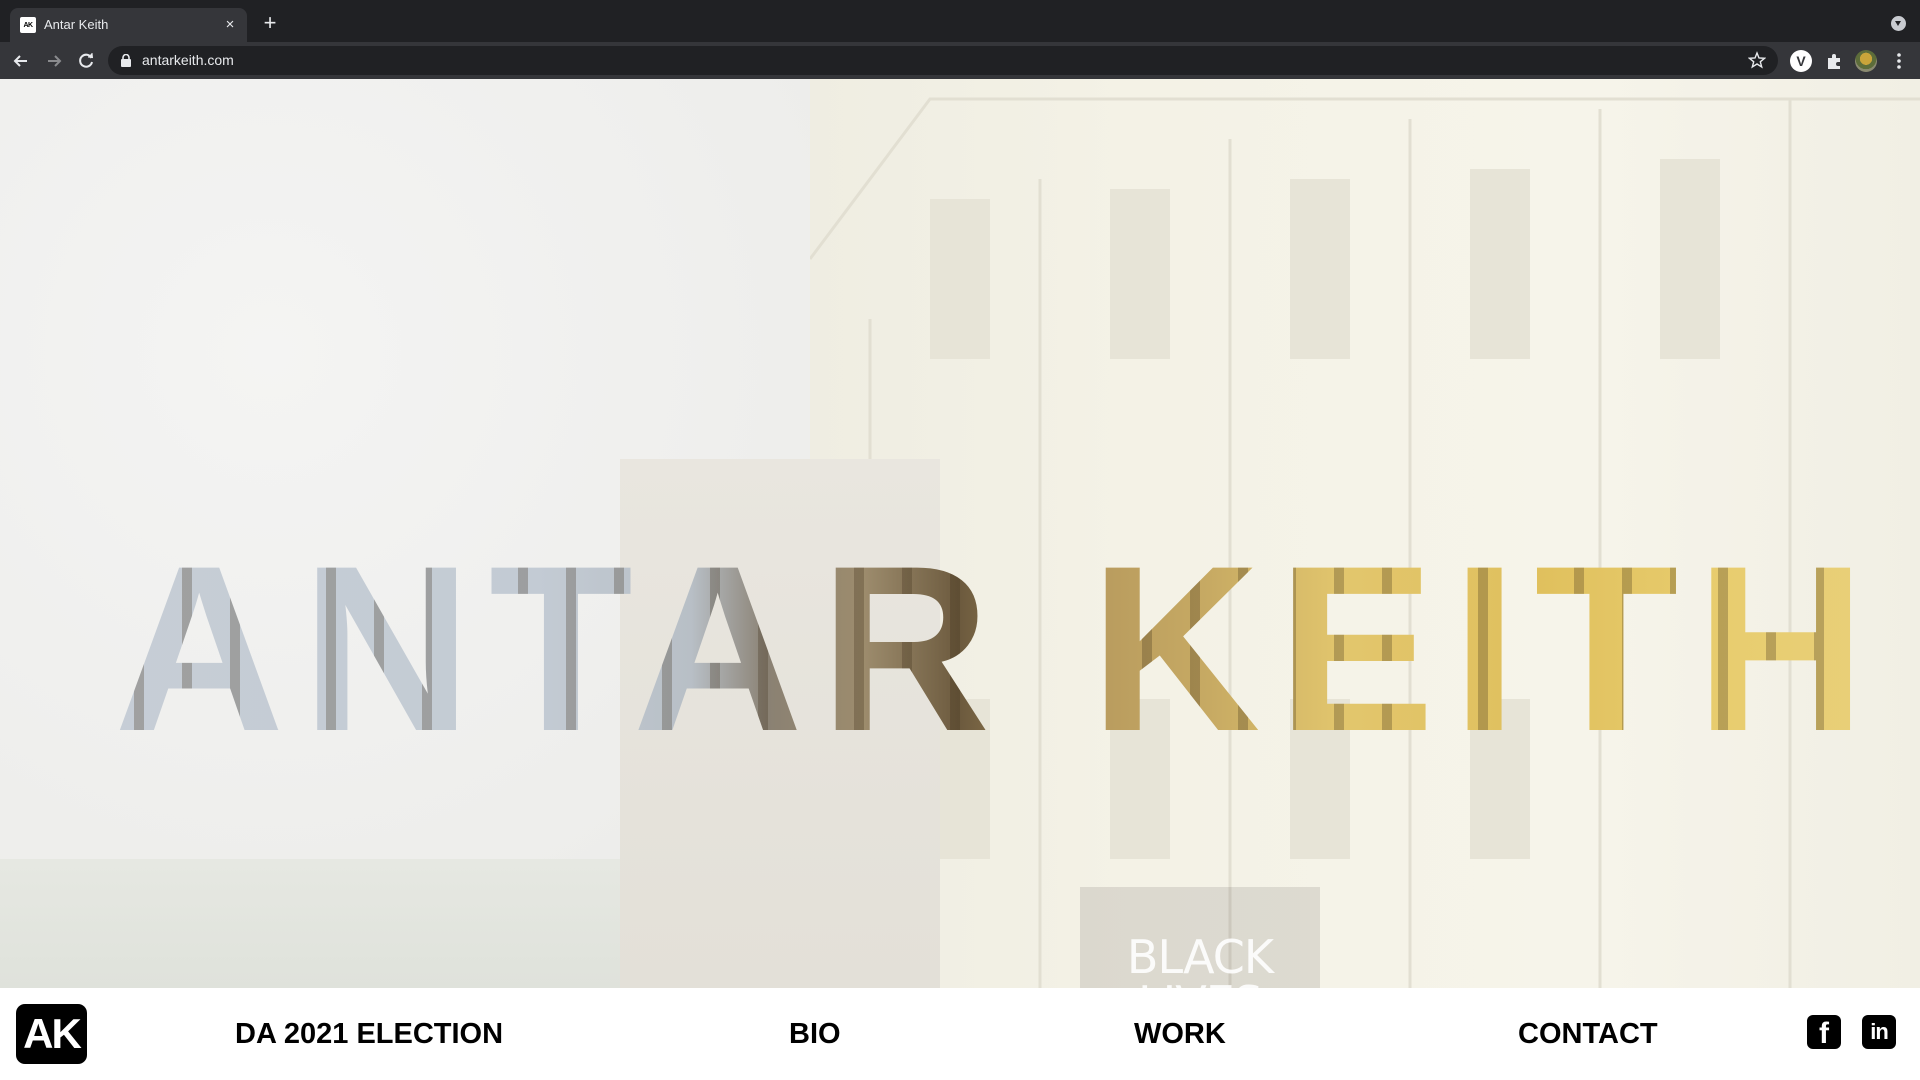 This screenshot has width=1920, height=1080. What do you see at coordinates (1801, 61) in the screenshot?
I see `vpn-extension-icon: V` at bounding box center [1801, 61].